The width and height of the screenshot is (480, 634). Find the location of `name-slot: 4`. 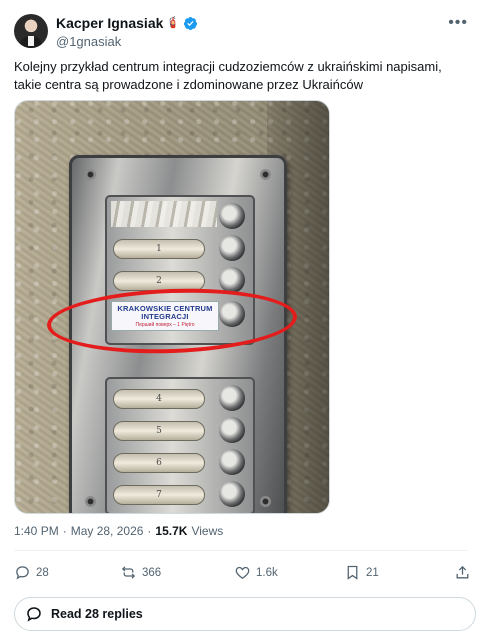

name-slot: 4 is located at coordinates (159, 399).